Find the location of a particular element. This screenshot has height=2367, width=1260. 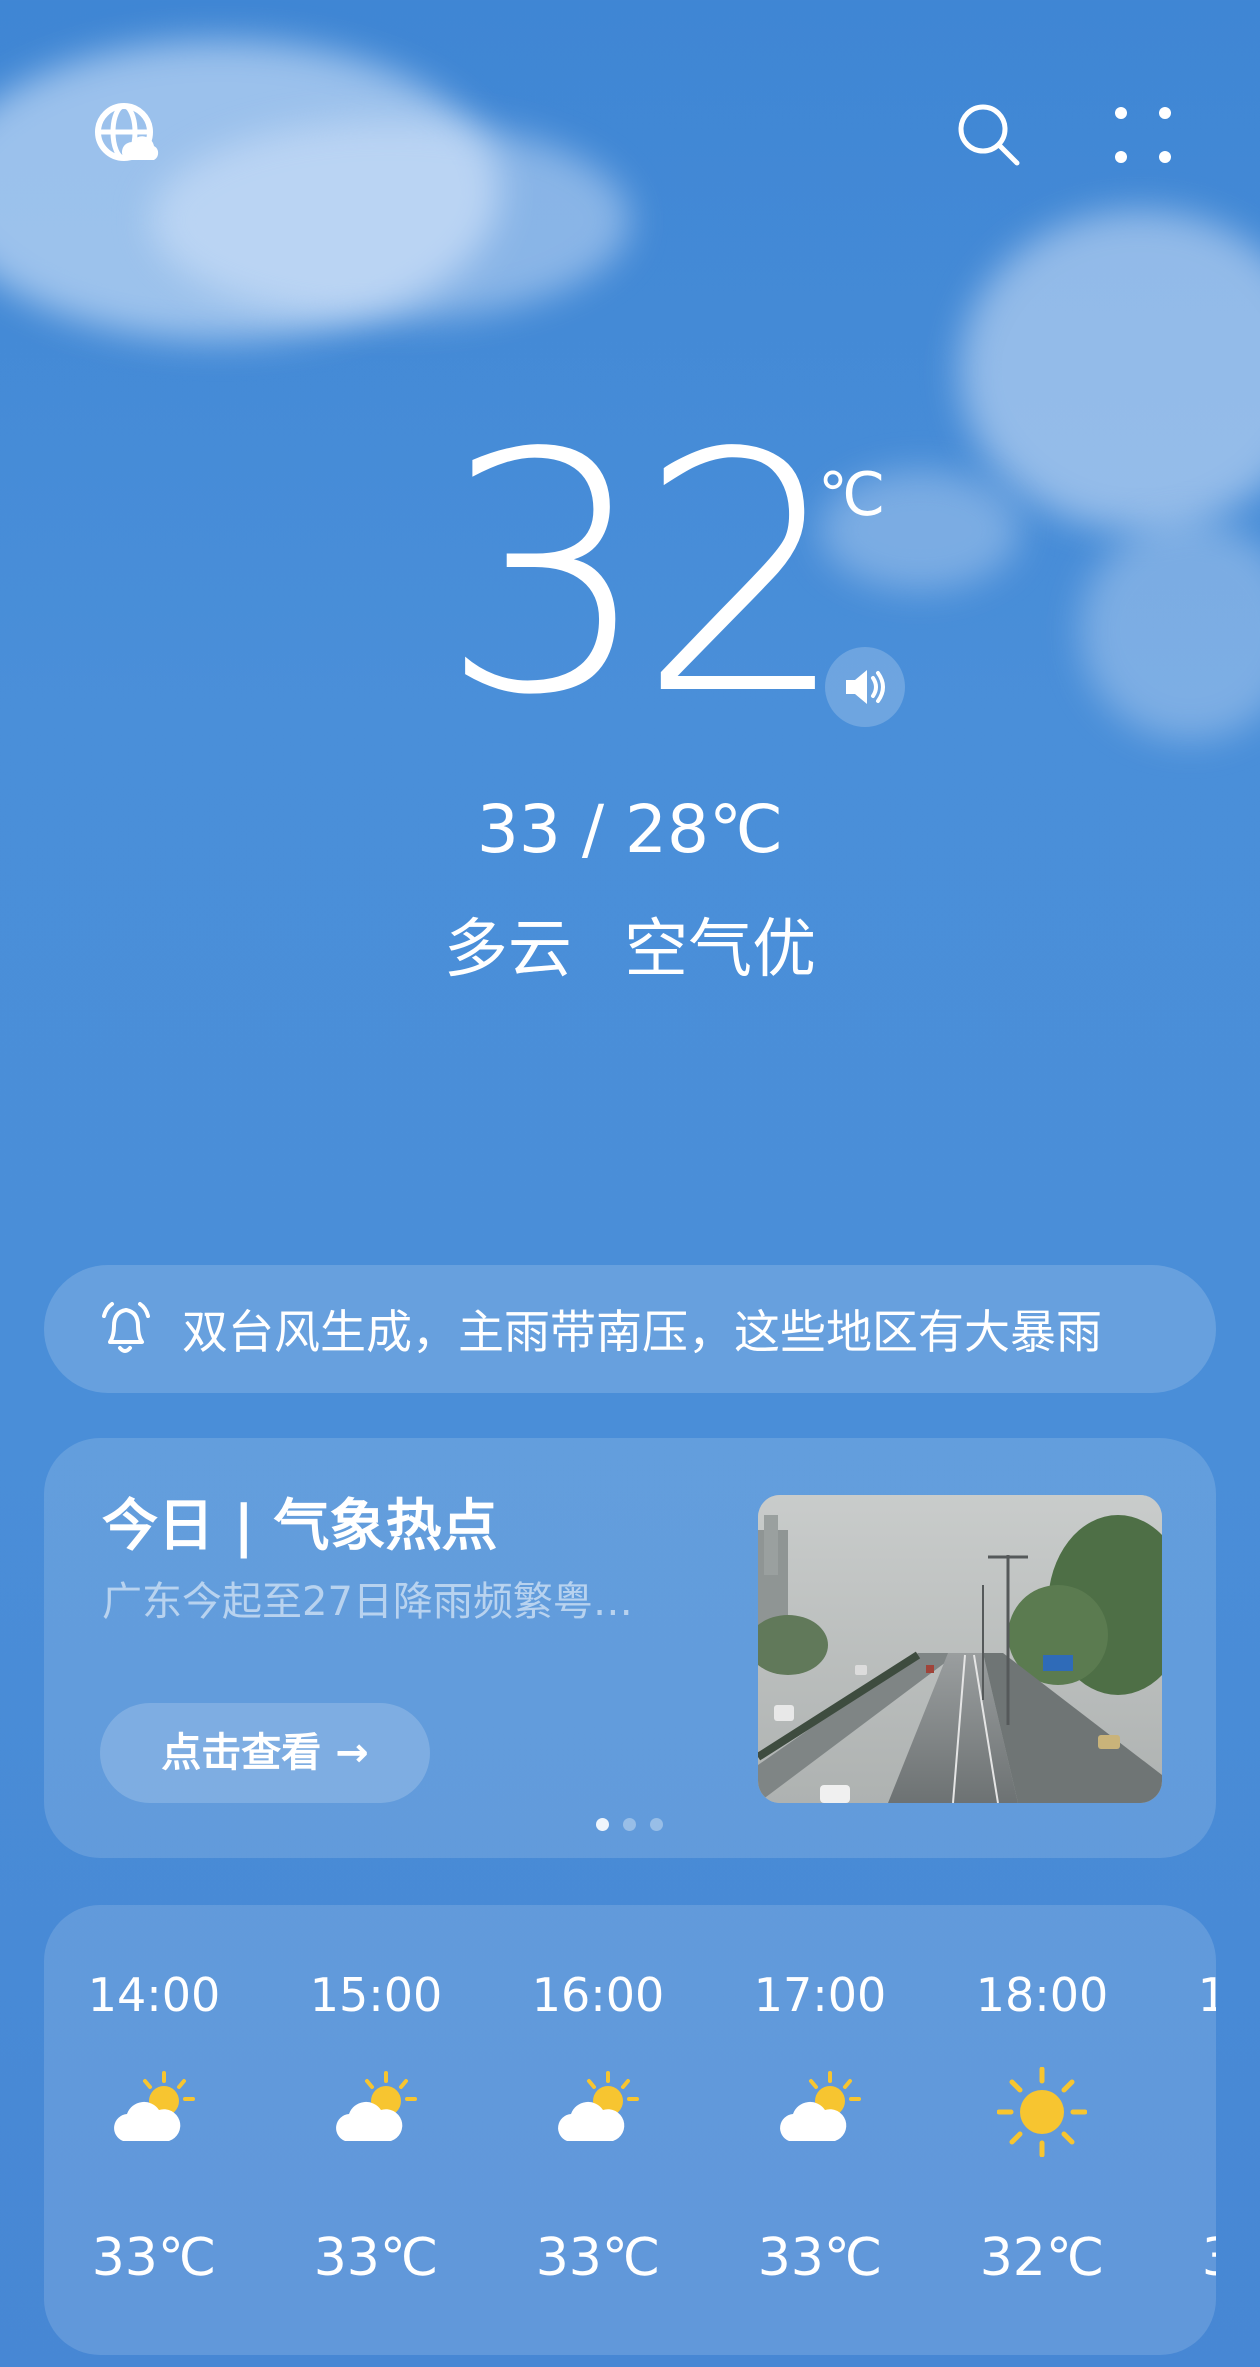

air-quality: 空气优 is located at coordinates (720, 950).